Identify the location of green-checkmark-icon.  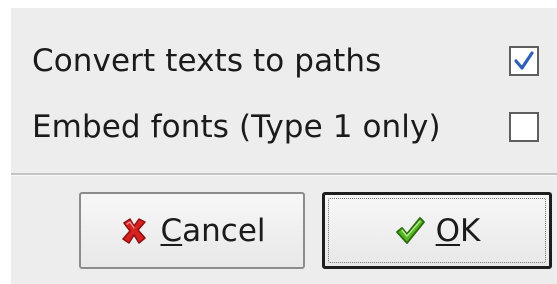
(410, 230).